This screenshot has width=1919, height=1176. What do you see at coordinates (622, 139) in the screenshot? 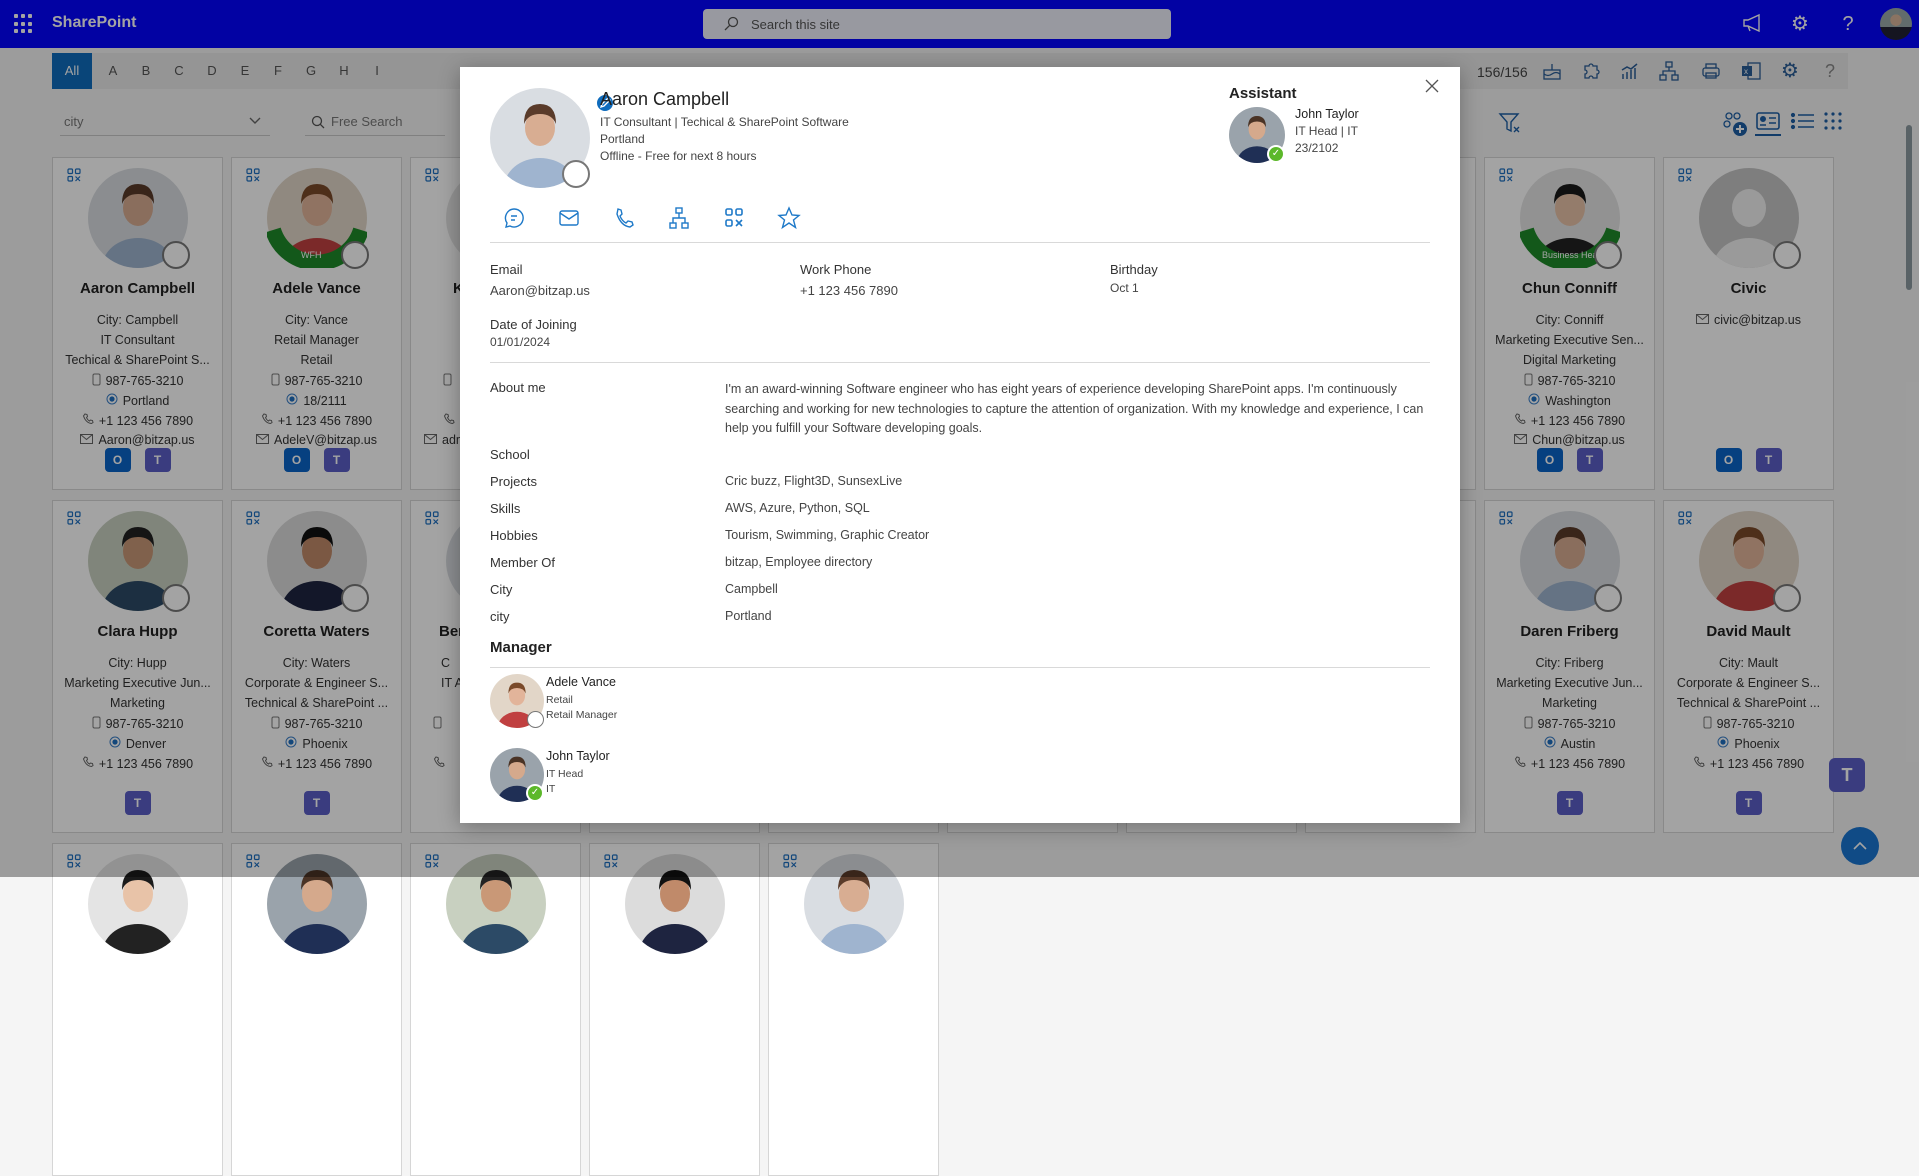
I see `profile-location: Portland` at bounding box center [622, 139].